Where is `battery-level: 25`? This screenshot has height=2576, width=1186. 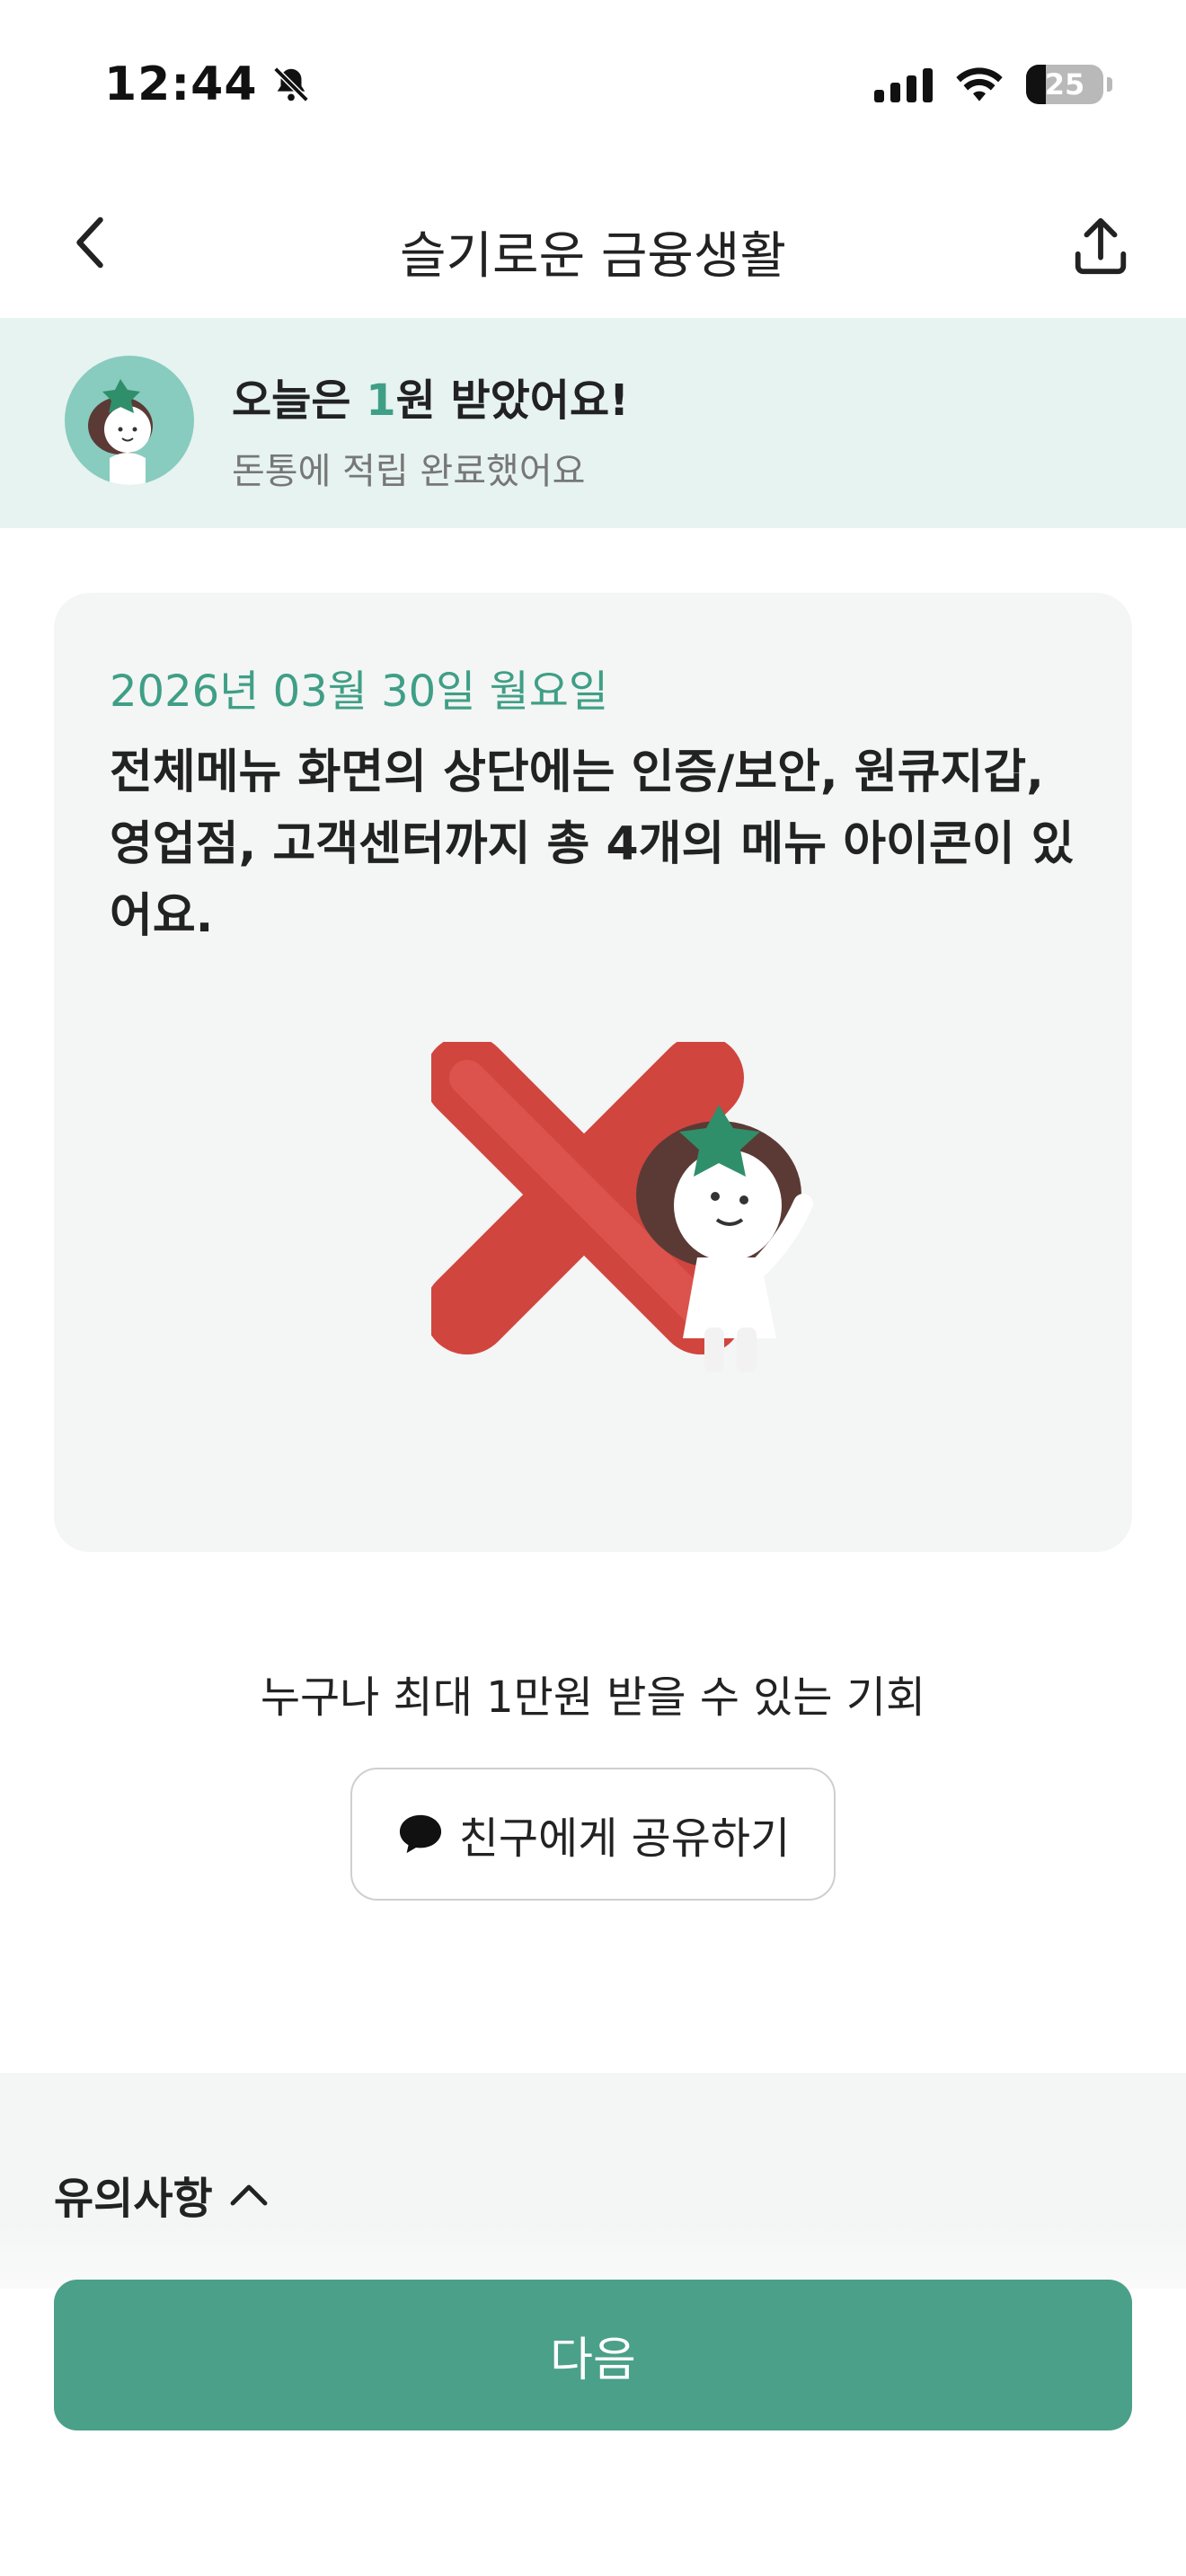 battery-level: 25 is located at coordinates (1064, 84).